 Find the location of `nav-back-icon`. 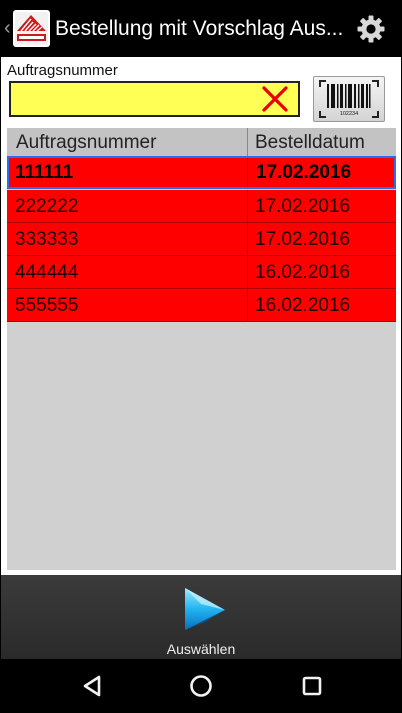

nav-back-icon is located at coordinates (93, 686).